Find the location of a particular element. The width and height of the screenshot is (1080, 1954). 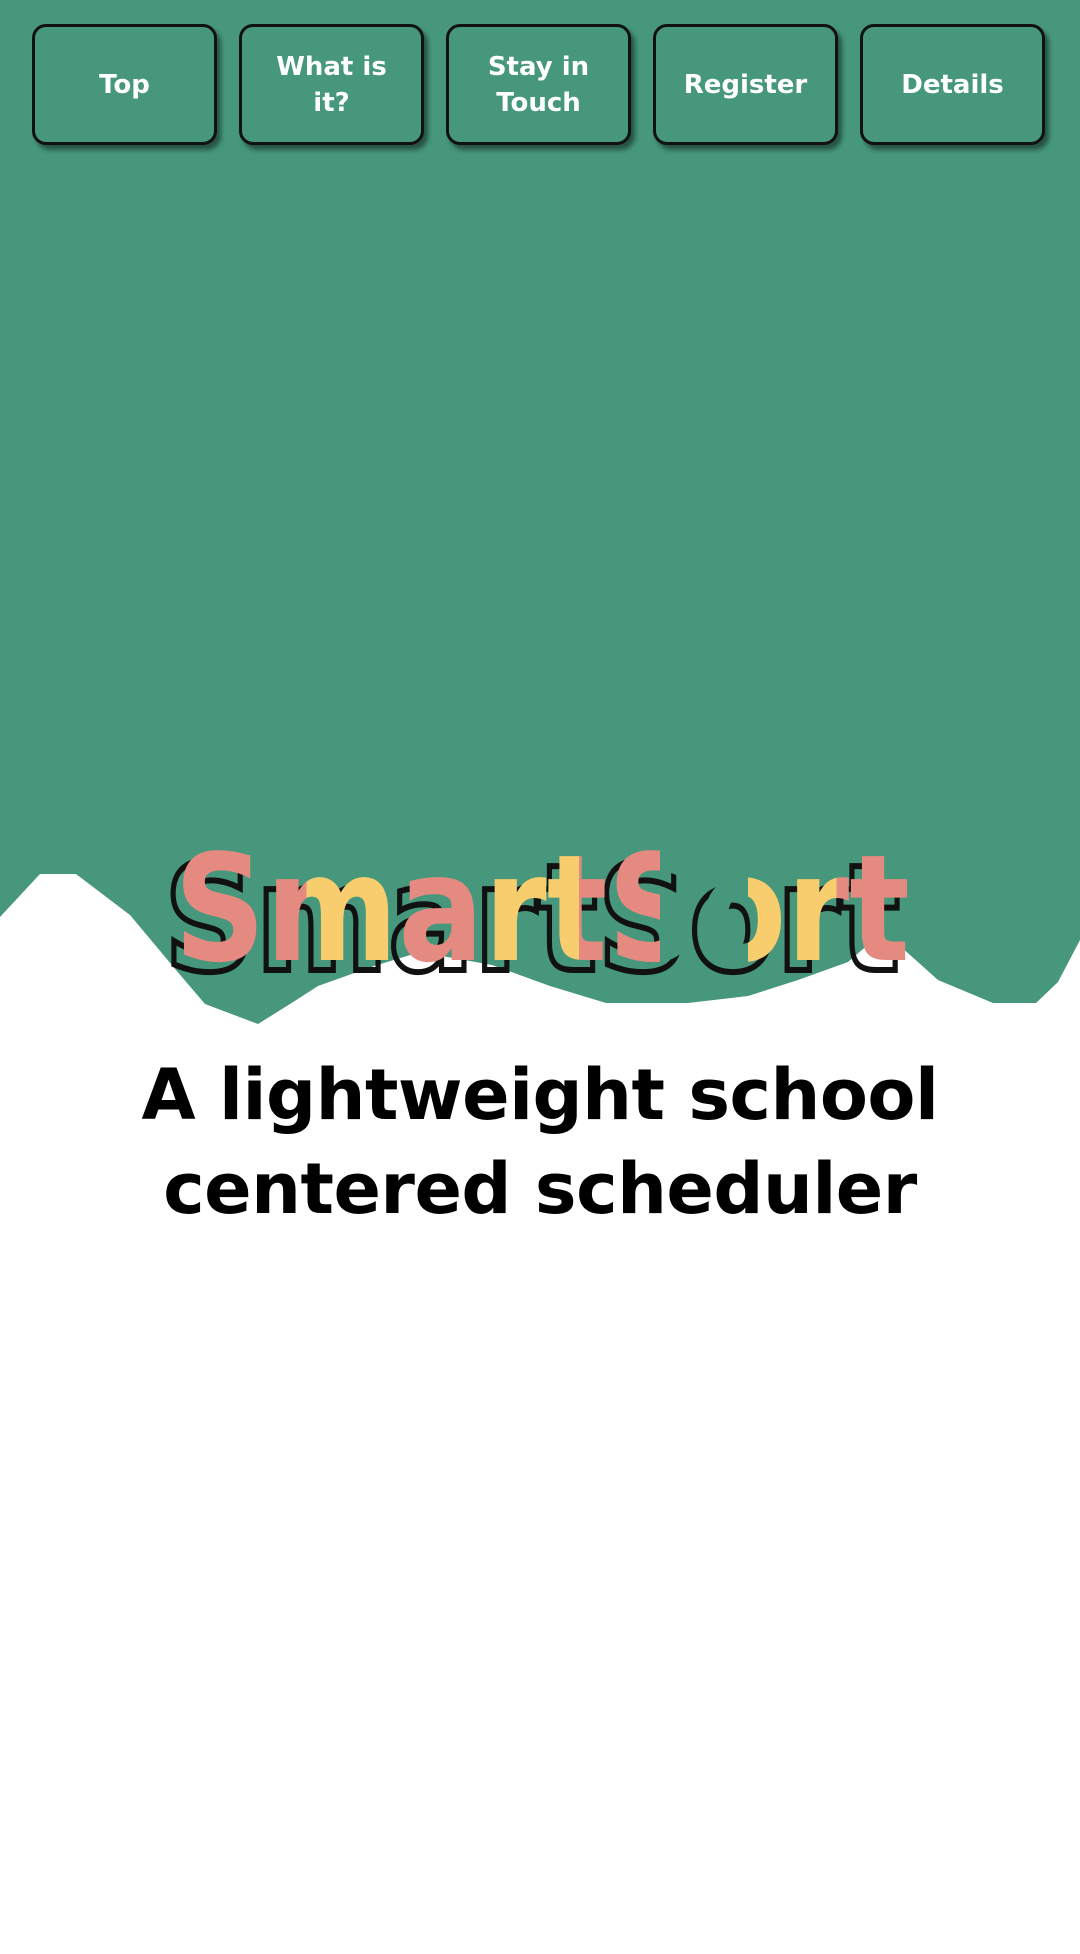

nav-top-label: Top is located at coordinates (124, 84).